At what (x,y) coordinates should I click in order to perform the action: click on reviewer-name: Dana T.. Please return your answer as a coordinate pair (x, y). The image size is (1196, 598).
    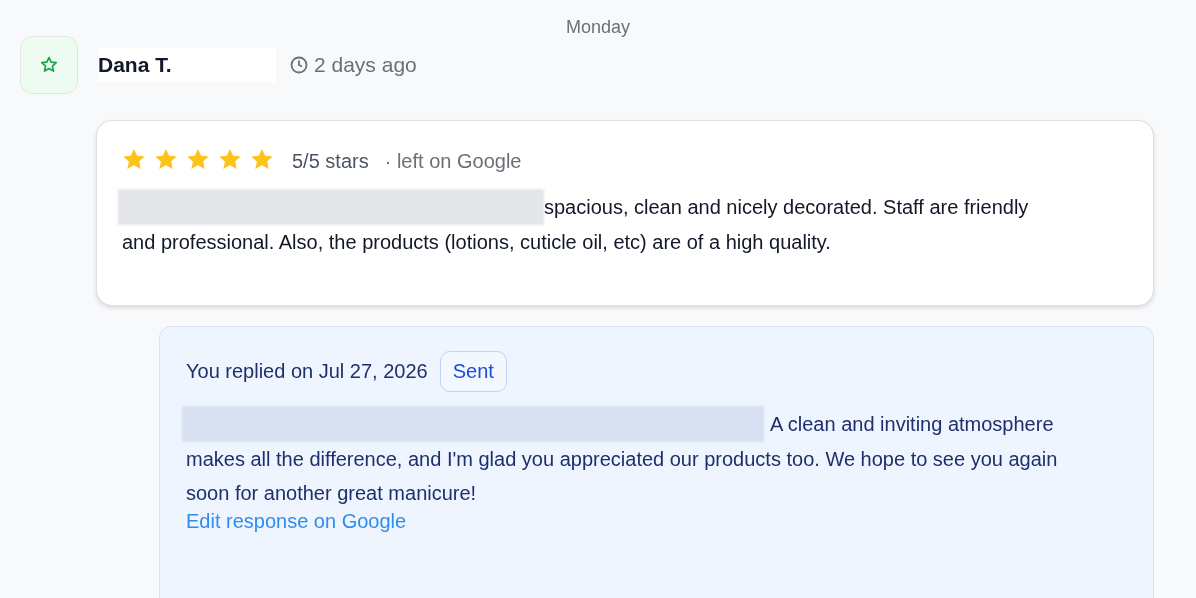
    Looking at the image, I should click on (187, 65).